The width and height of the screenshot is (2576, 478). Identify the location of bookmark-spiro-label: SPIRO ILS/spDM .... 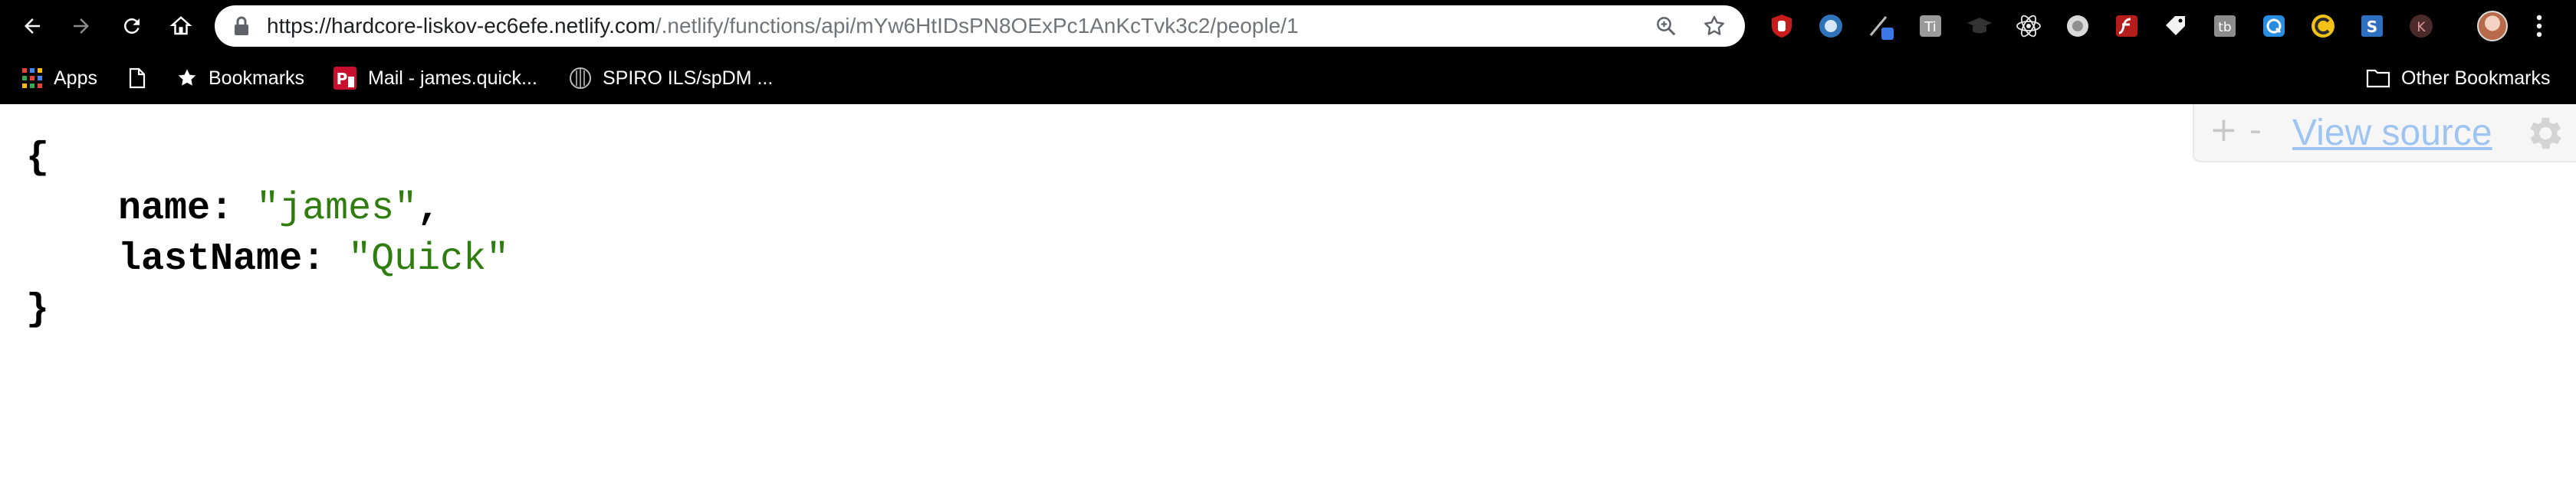
(689, 78).